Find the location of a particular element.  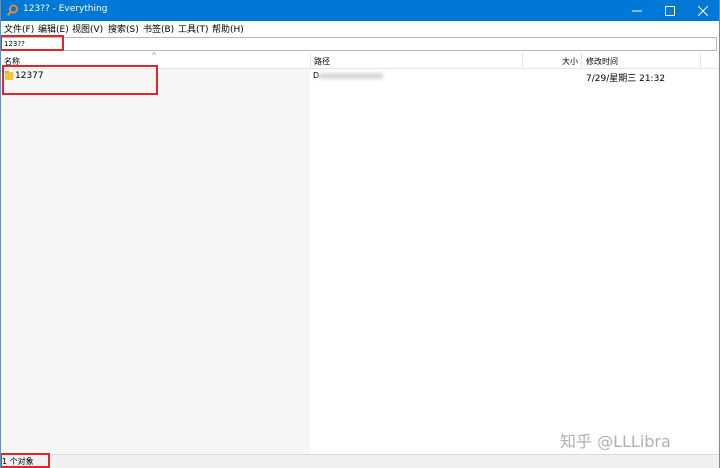

menu-view: 视图(V) is located at coordinates (87, 28).